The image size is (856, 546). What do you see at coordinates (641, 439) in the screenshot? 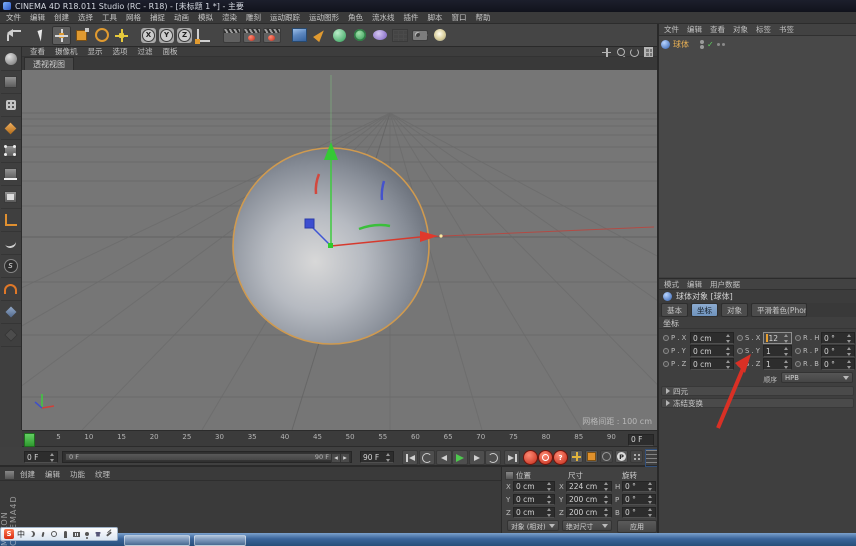
I see `current-frame-box: 0 F` at bounding box center [641, 439].